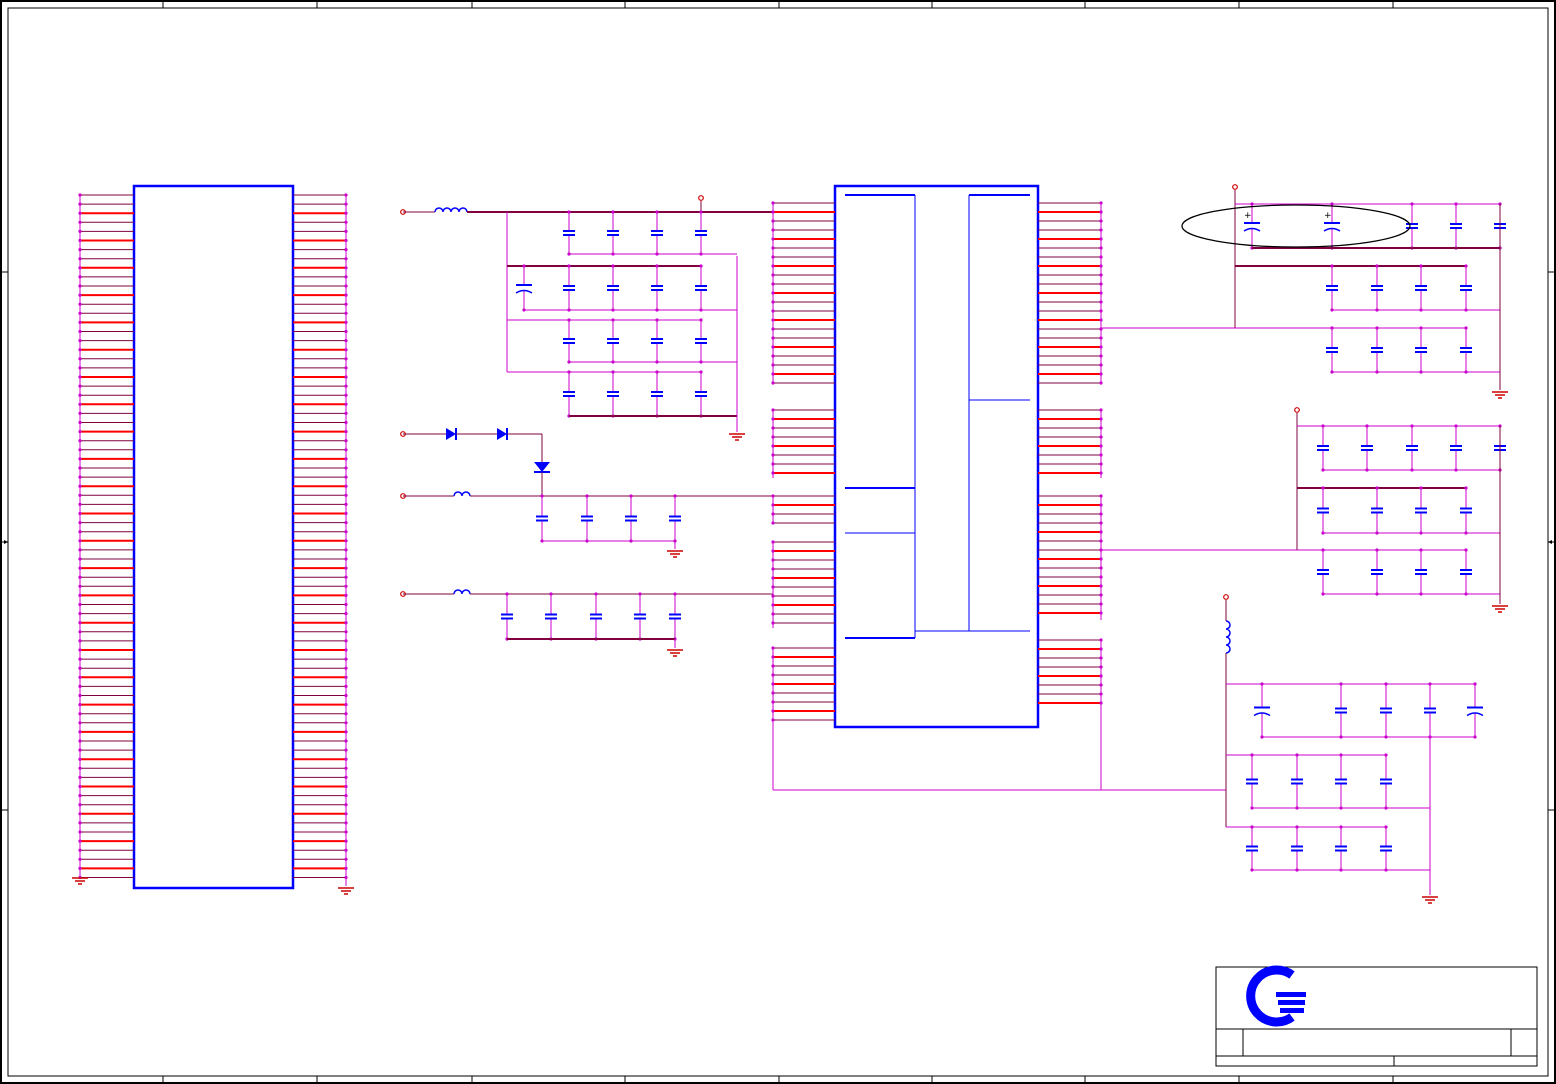  What do you see at coordinates (1344, 544) in the screenshot?
I see `decoupling-capacitor-banks: + +` at bounding box center [1344, 544].